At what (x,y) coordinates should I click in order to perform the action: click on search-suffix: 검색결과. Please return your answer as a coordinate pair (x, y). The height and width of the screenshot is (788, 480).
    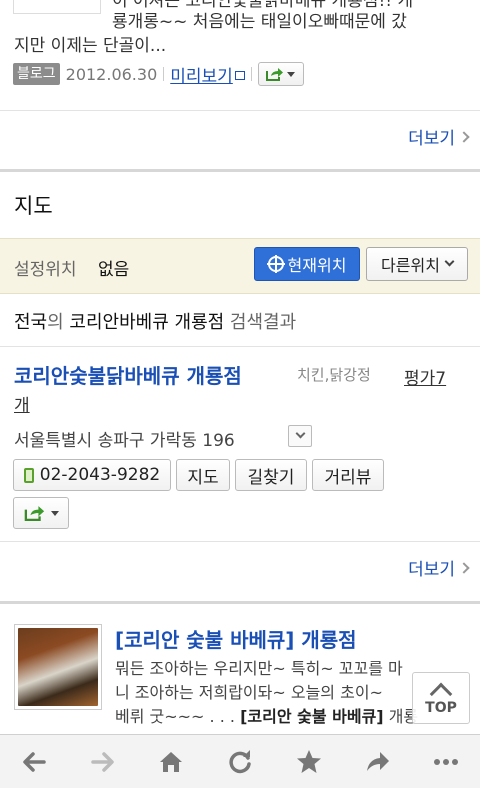
    Looking at the image, I should click on (263, 322).